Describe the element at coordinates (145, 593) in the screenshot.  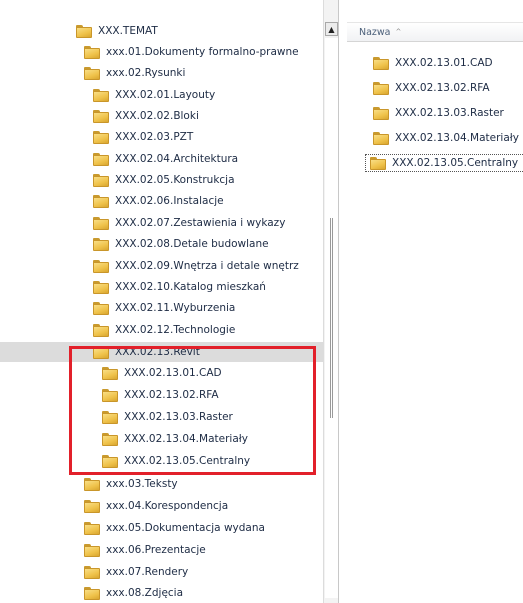
I see `tree-item-label: xxx.08.Zdjęcia` at that location.